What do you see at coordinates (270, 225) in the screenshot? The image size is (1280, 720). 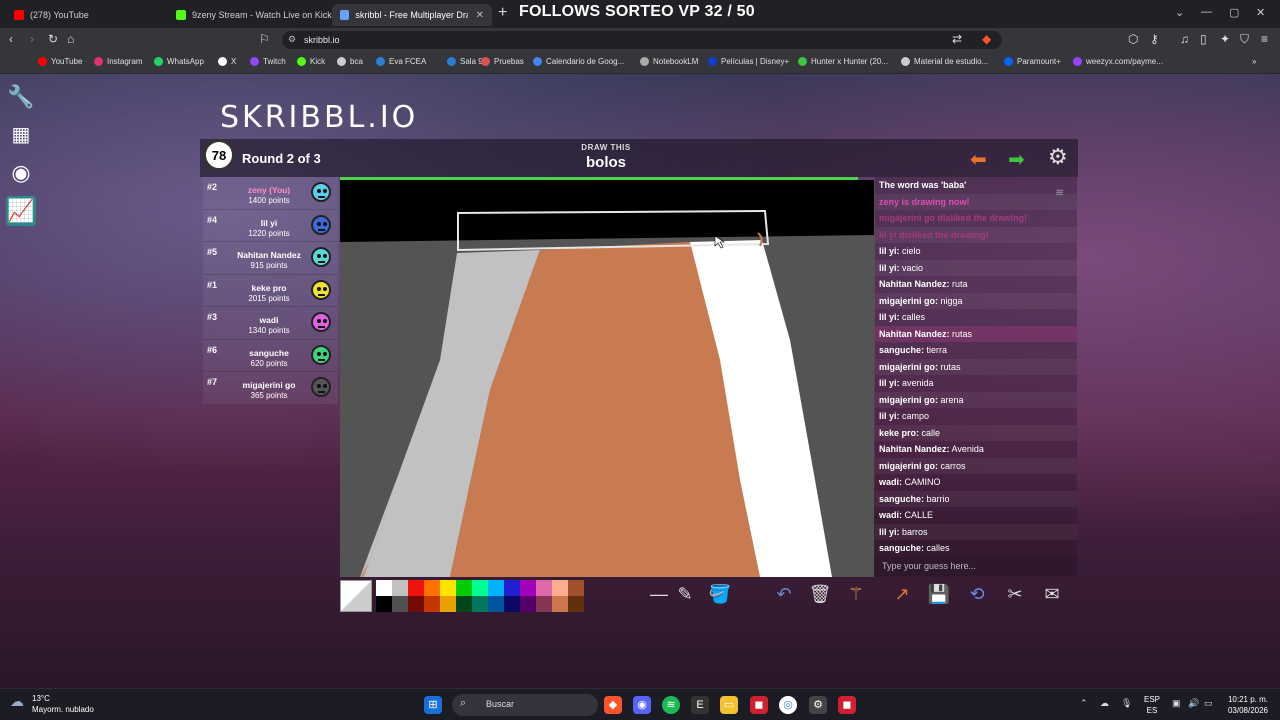 I see `player-row: #4 lil yi 1220 points` at bounding box center [270, 225].